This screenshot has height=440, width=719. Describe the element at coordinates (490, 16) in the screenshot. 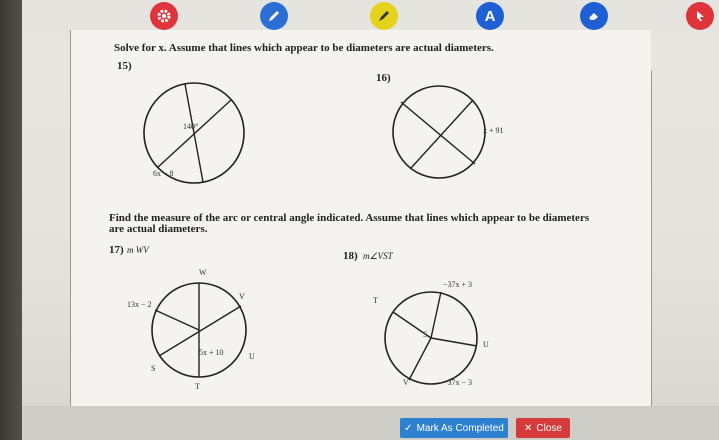

I see `text-icon: A` at that location.